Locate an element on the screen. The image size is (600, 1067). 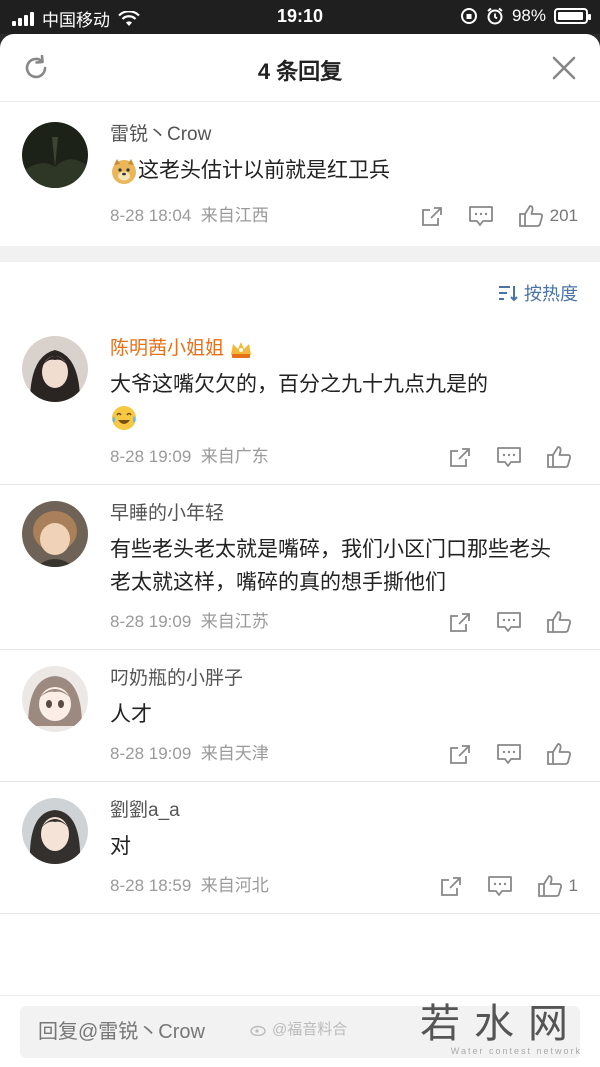
sort-bar: 按热度 is located at coordinates (300, 291).